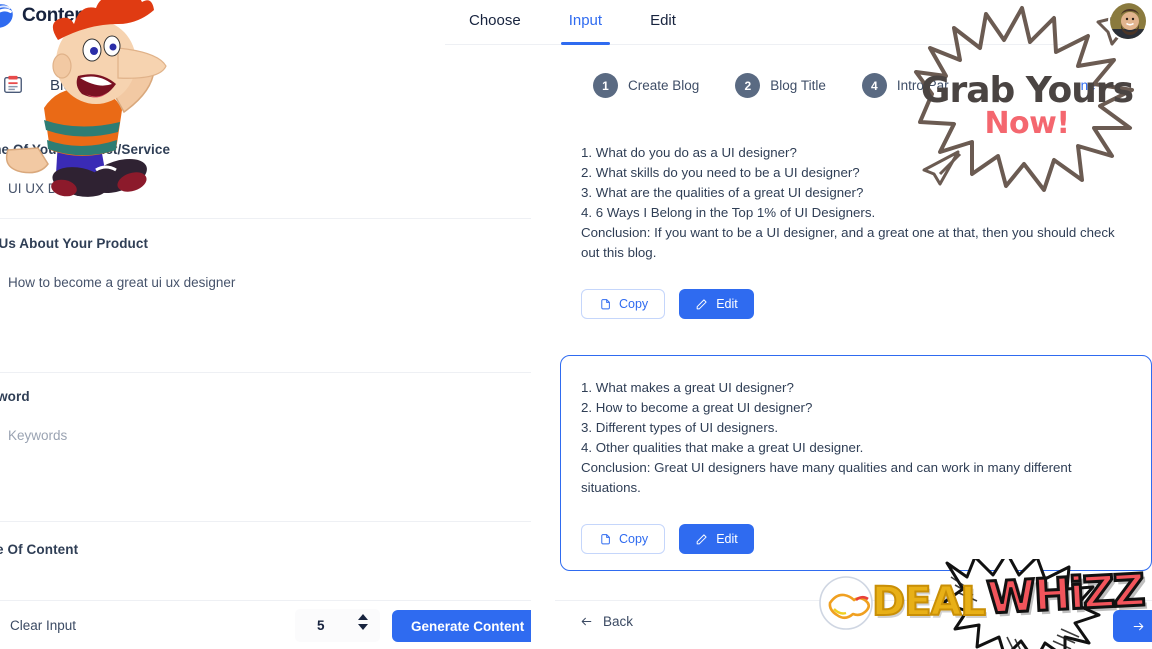 This screenshot has height=649, width=1152. Describe the element at coordinates (6, 16) in the screenshot. I see `swirl-logo-icon` at that location.